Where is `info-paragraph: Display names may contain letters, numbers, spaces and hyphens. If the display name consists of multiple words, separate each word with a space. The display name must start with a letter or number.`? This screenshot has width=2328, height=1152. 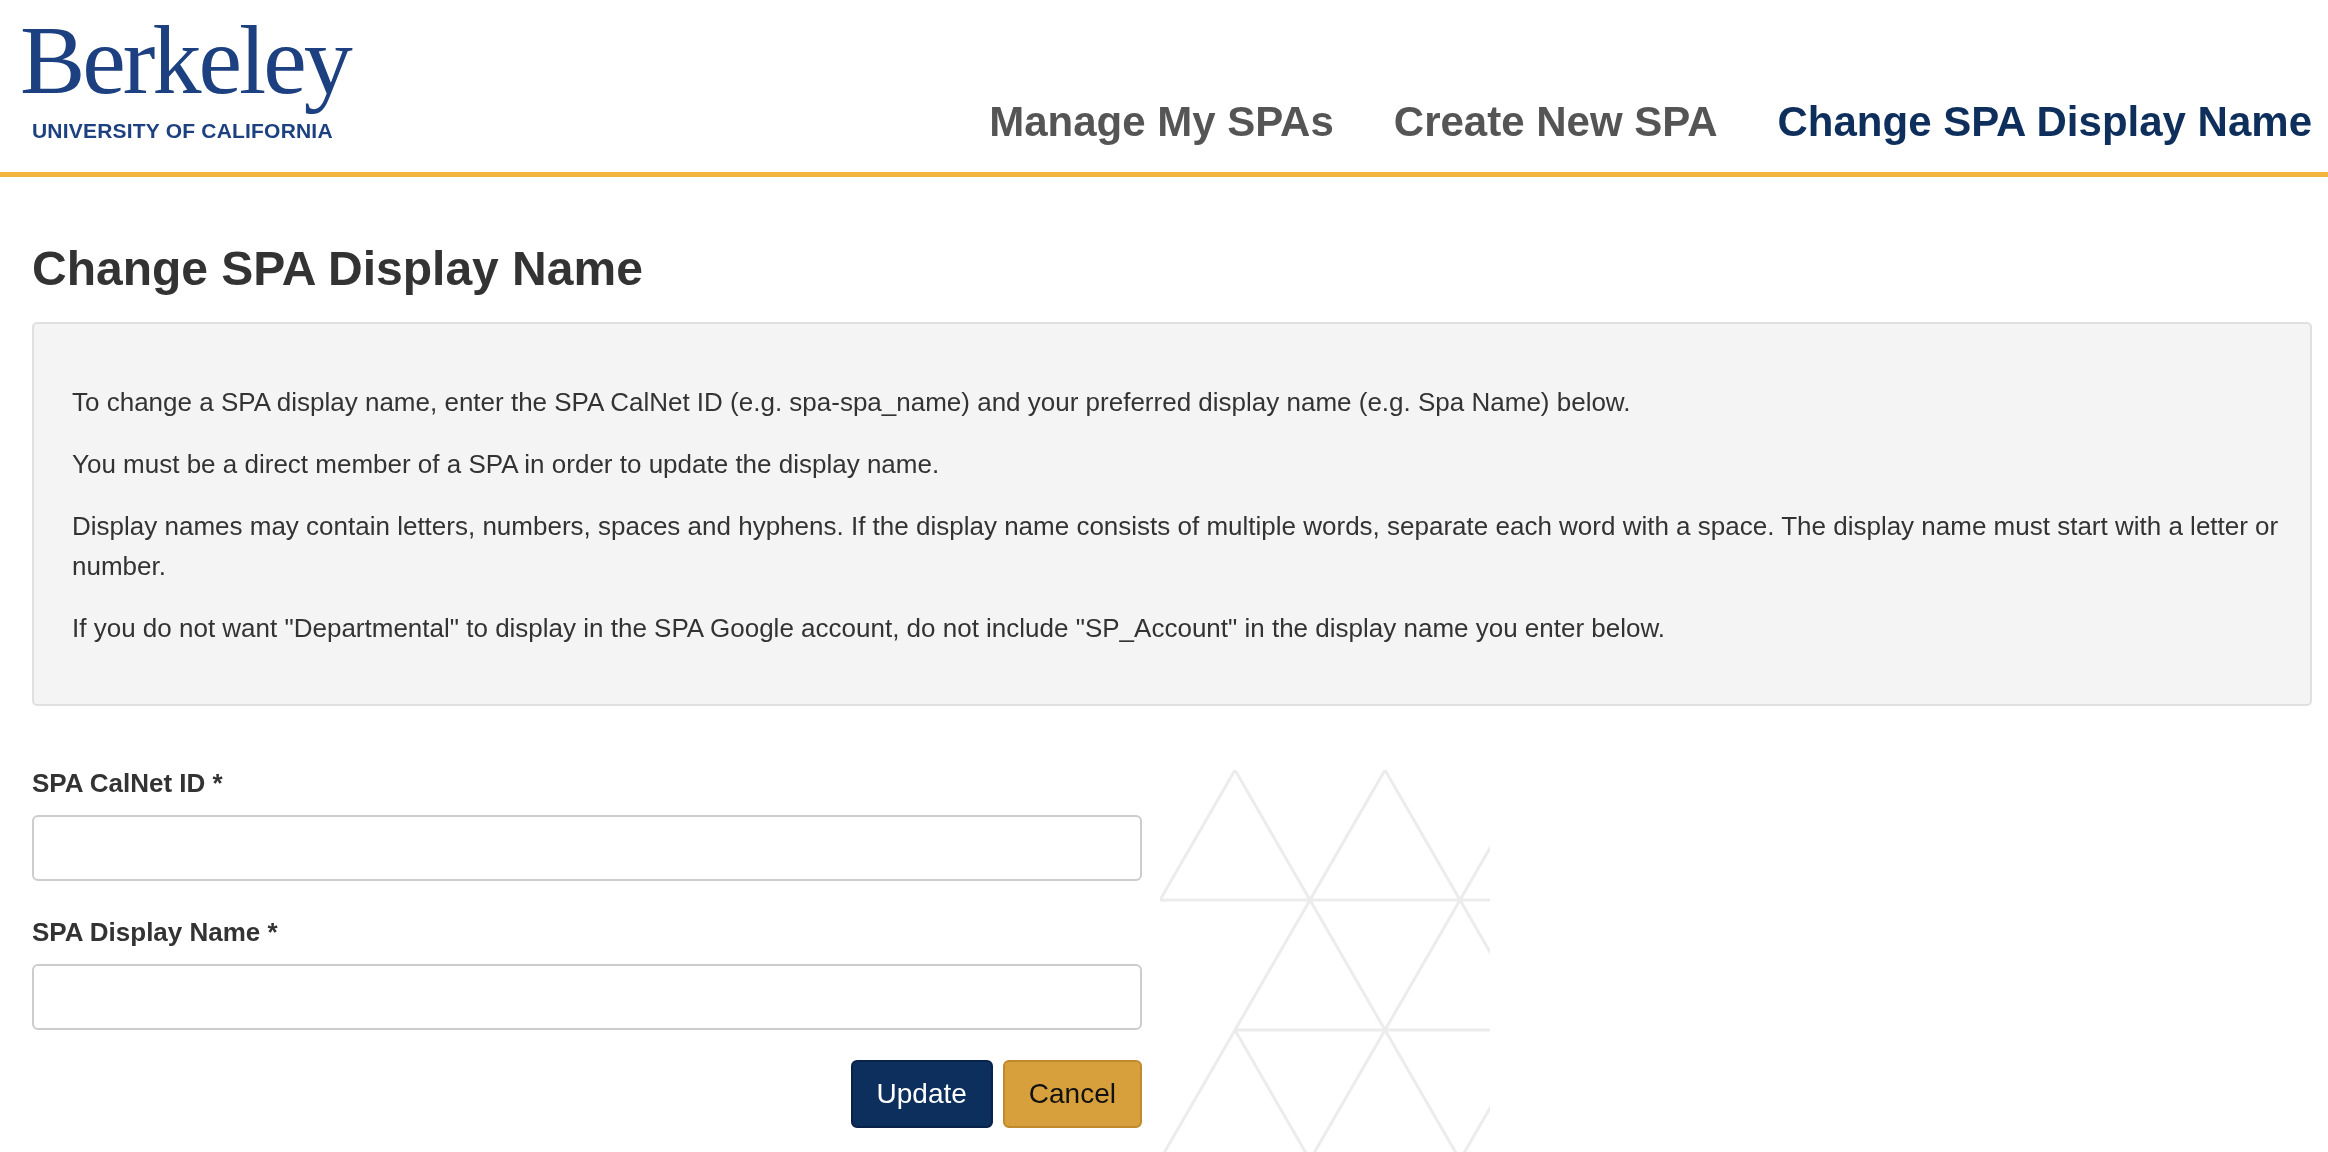
info-paragraph: Display names may contain letters, numbers, spaces and hyphens. If the display name consists of multiple words, separate each word with a space. The display name must start with a letter or number. is located at coordinates (1176, 546).